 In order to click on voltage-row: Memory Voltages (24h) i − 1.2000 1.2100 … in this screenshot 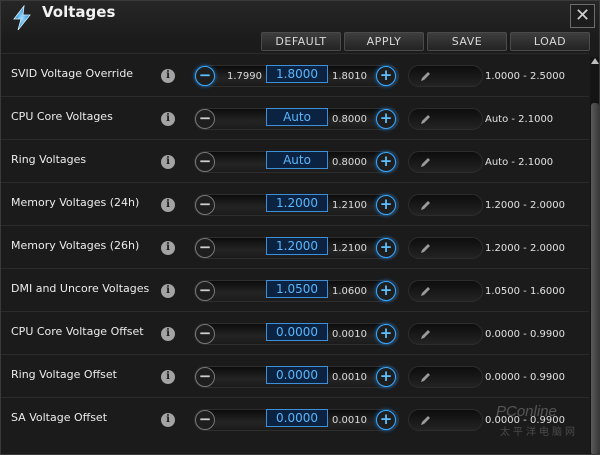, I will do `click(295, 203)`.